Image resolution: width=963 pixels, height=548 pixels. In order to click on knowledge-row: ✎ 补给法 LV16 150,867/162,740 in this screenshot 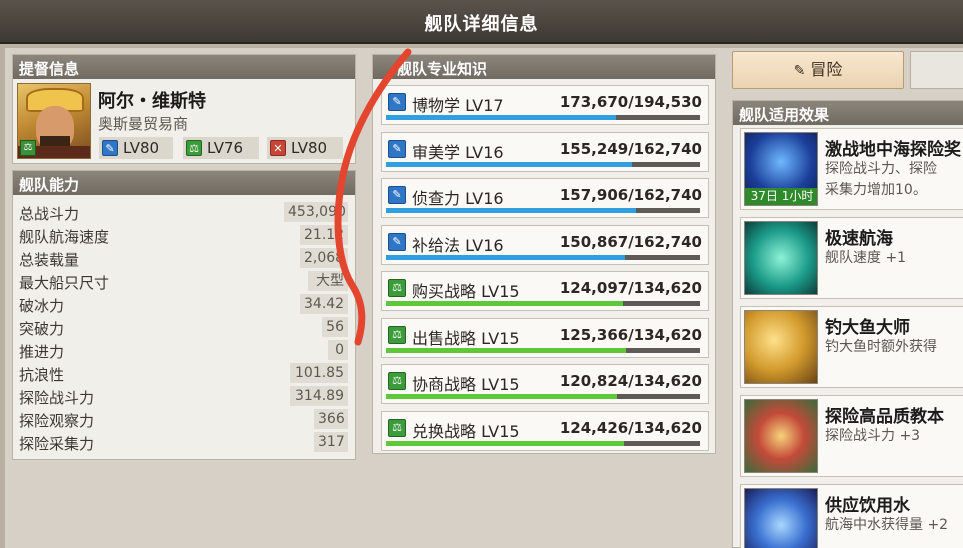, I will do `click(545, 244)`.